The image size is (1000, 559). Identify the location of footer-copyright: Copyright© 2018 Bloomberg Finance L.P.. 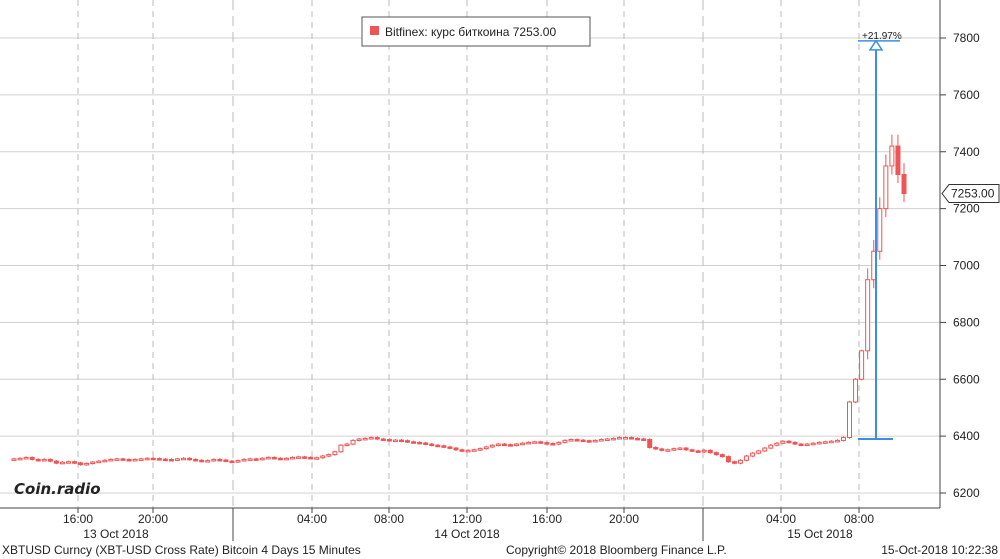
(616, 550).